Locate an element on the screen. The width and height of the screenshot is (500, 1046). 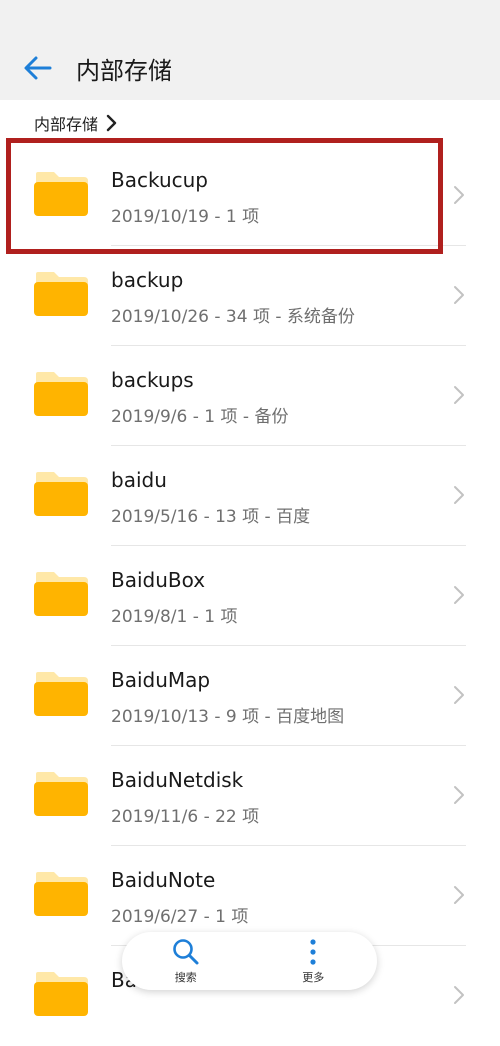
more-label: 更多 is located at coordinates (313, 977).